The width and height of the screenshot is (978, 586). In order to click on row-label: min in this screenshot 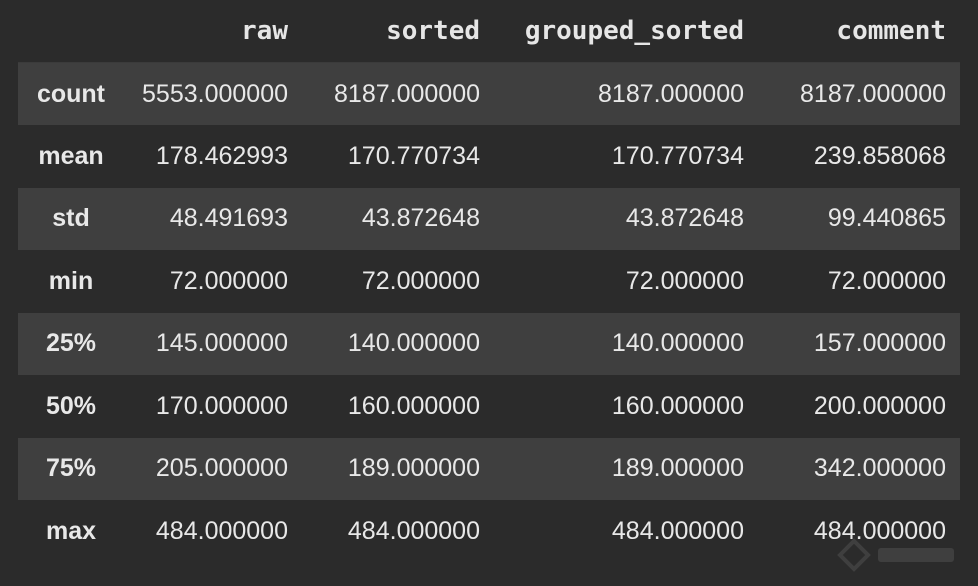, I will do `click(71, 280)`.